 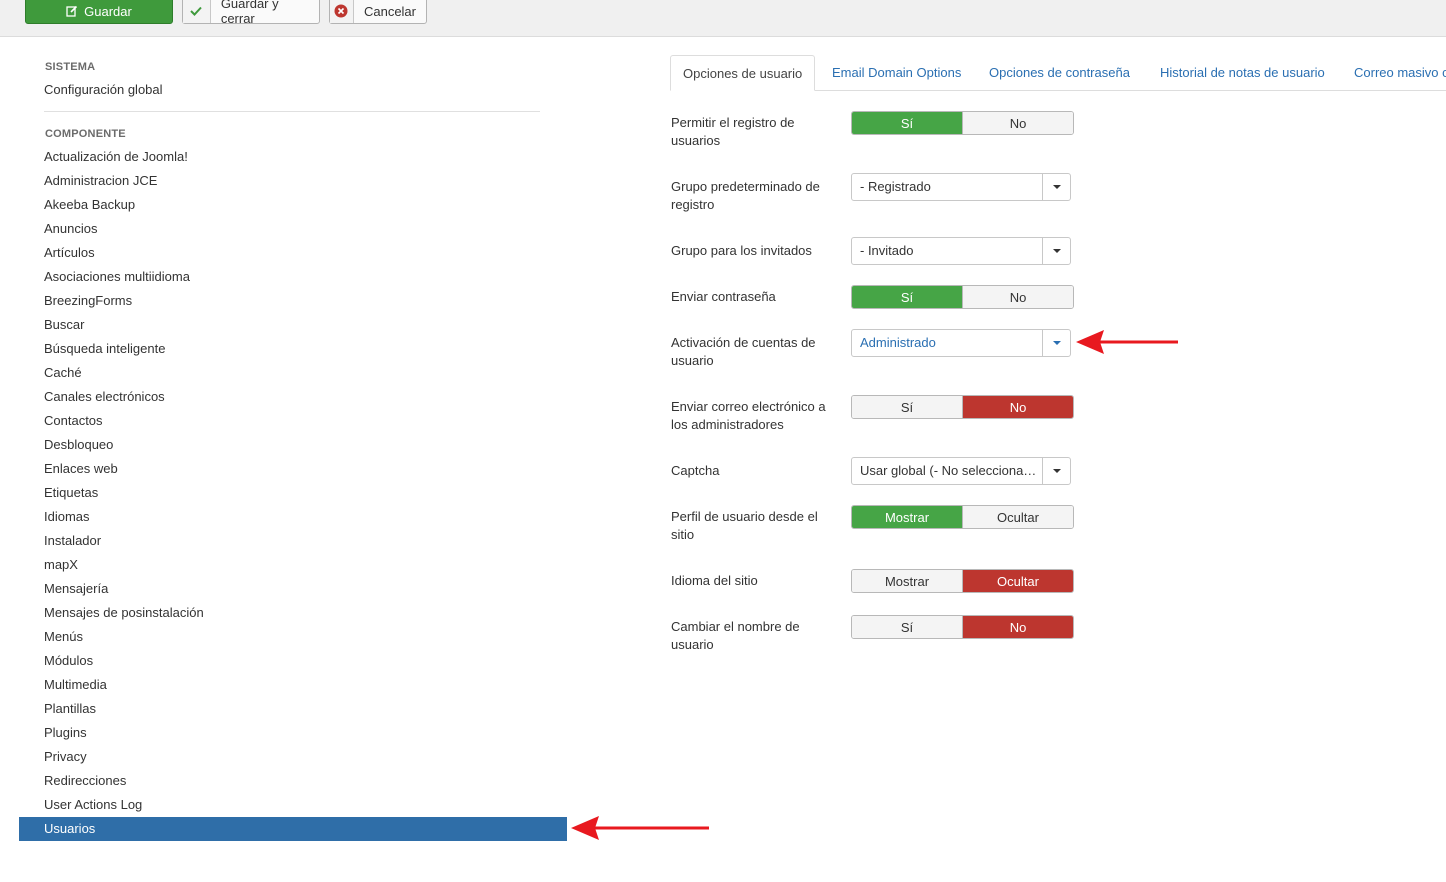 I want to click on notify-admins-no: No, so click(x=1017, y=407).